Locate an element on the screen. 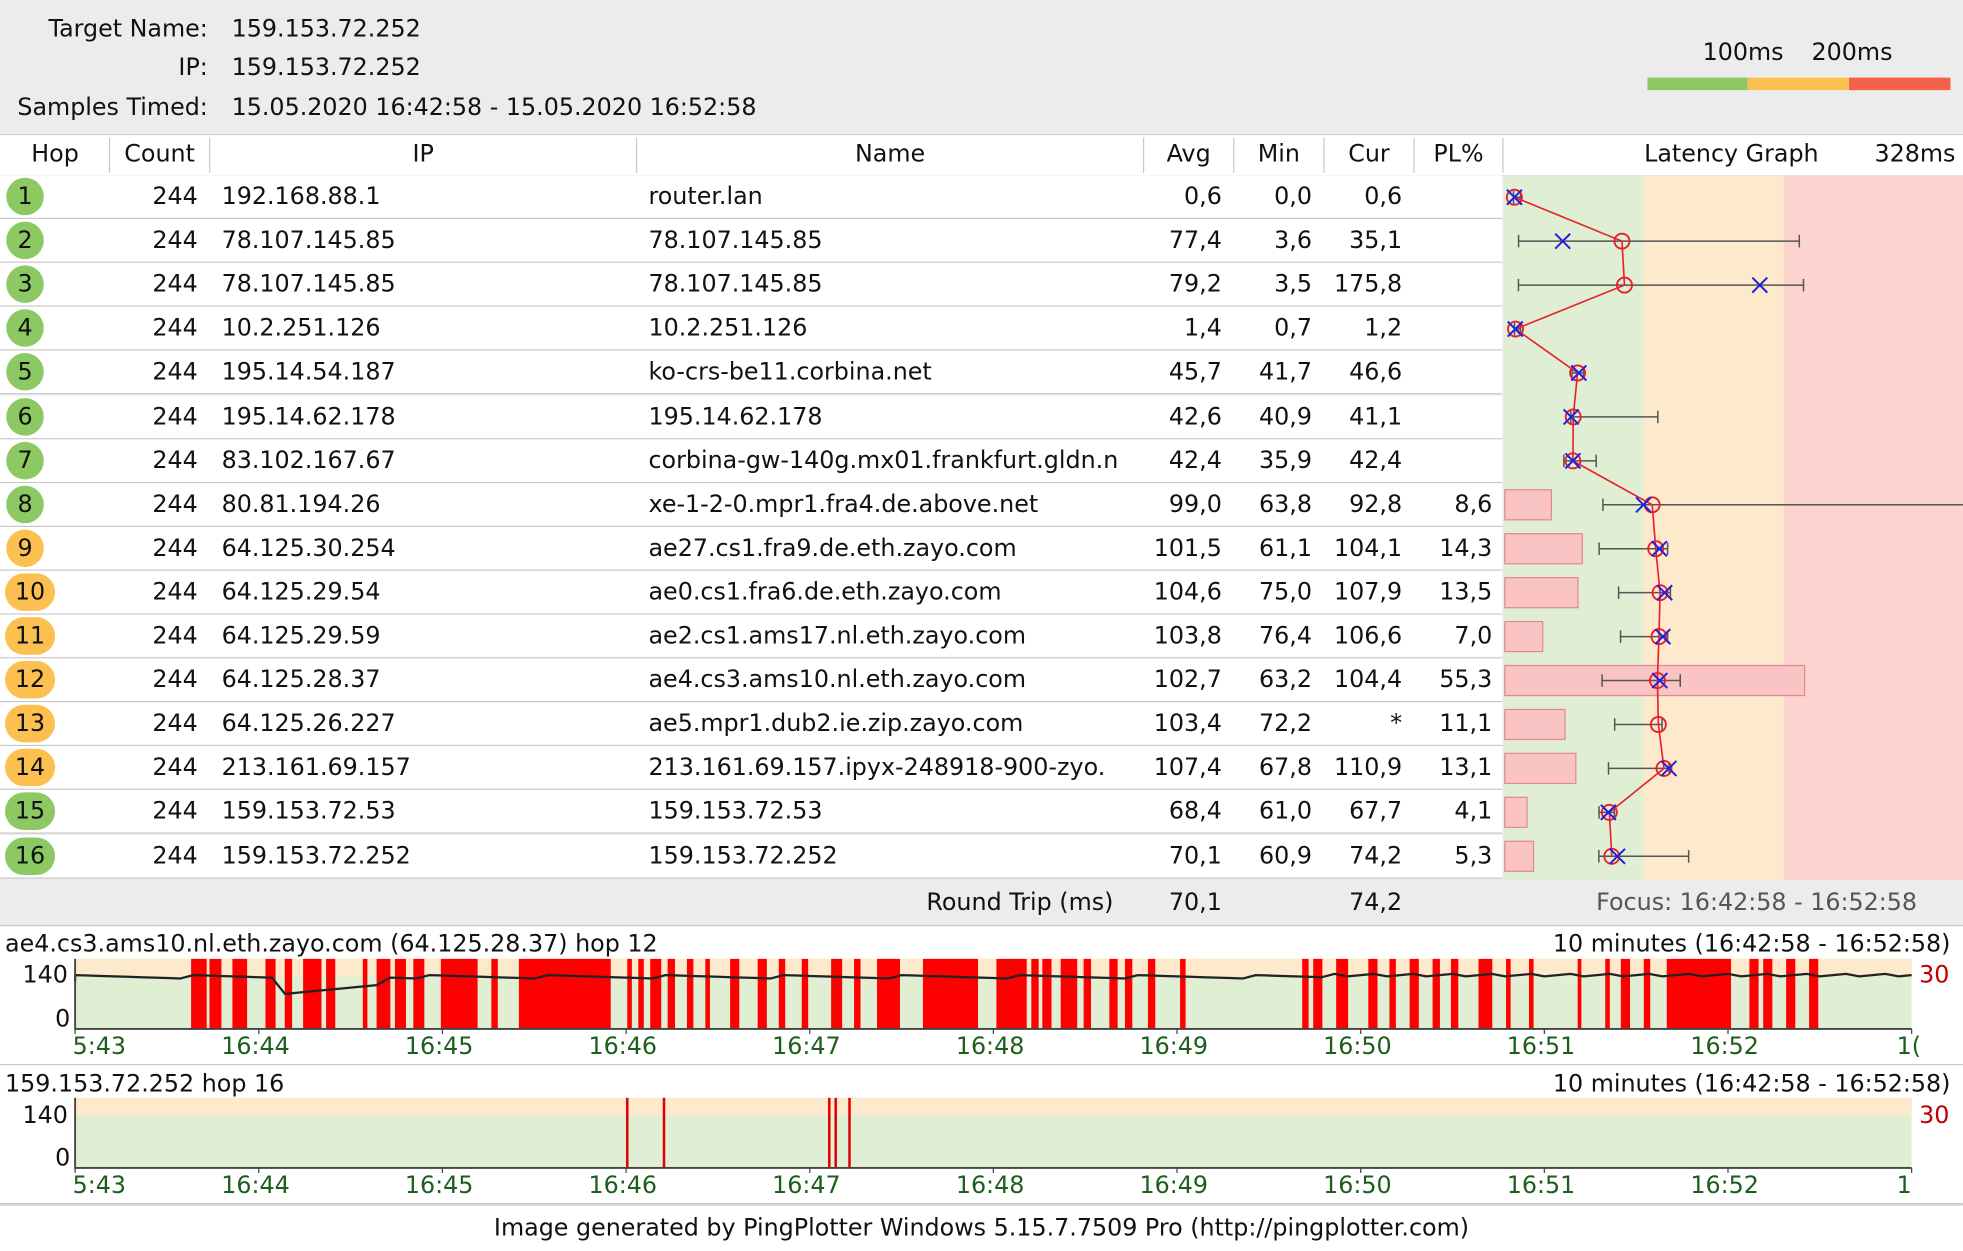 This screenshot has width=1963, height=1251. cell-min: 60,9 is located at coordinates (1285, 855).